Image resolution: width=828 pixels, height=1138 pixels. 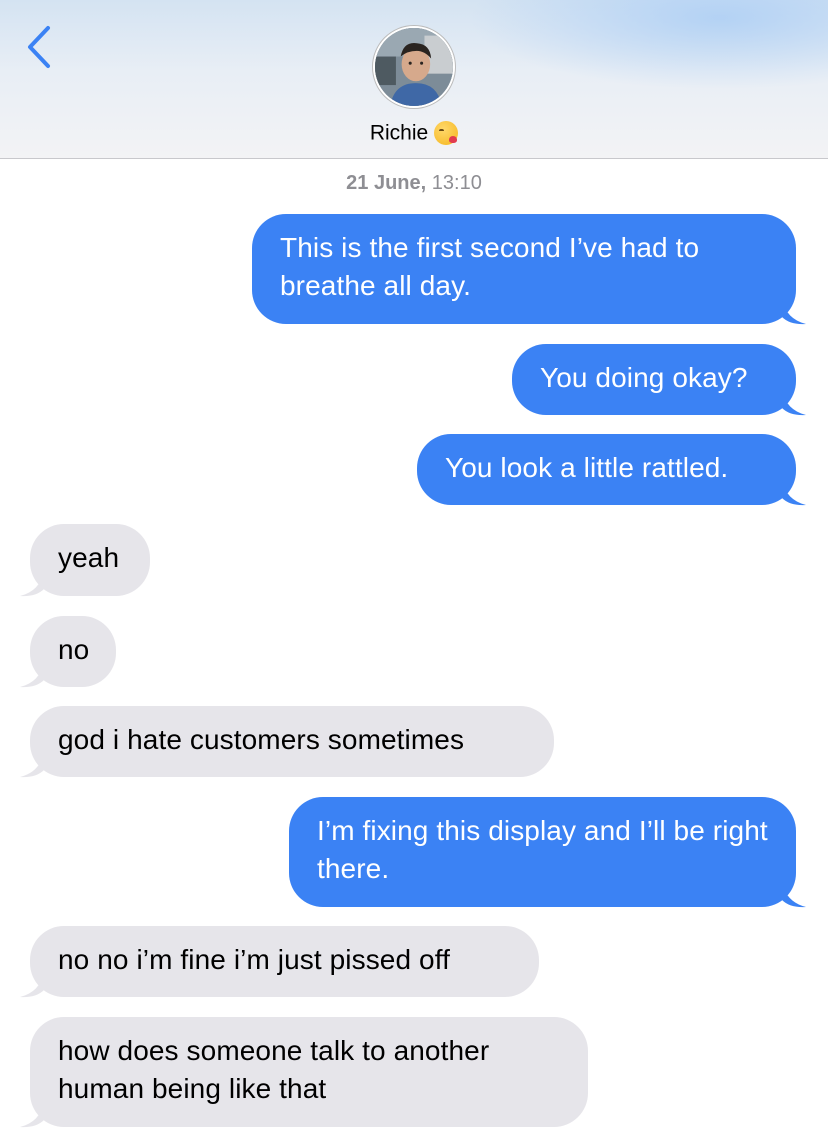 I want to click on received-message-bubble: god i hate customers sometimes, so click(x=287, y=742).